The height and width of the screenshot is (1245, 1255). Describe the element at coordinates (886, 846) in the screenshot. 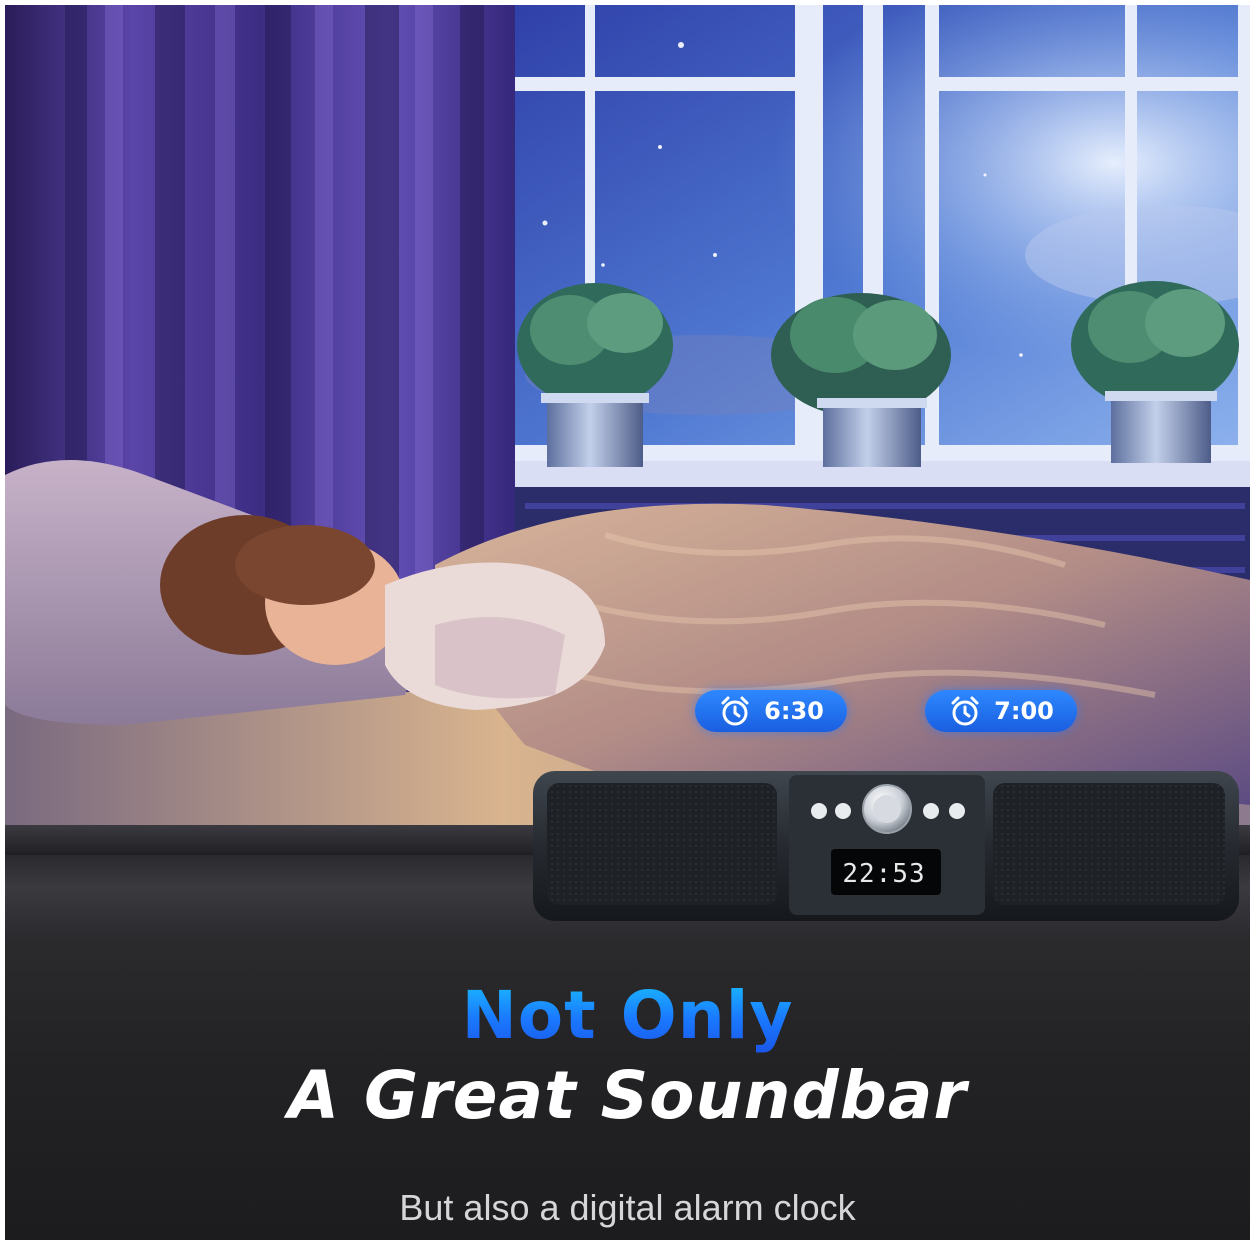

I see `soundbar` at that location.